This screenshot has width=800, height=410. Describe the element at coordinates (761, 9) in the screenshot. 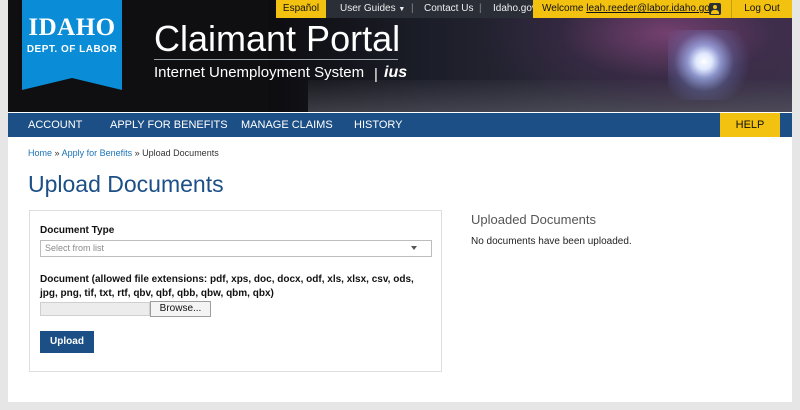

I see `logout-button: Log Out` at that location.